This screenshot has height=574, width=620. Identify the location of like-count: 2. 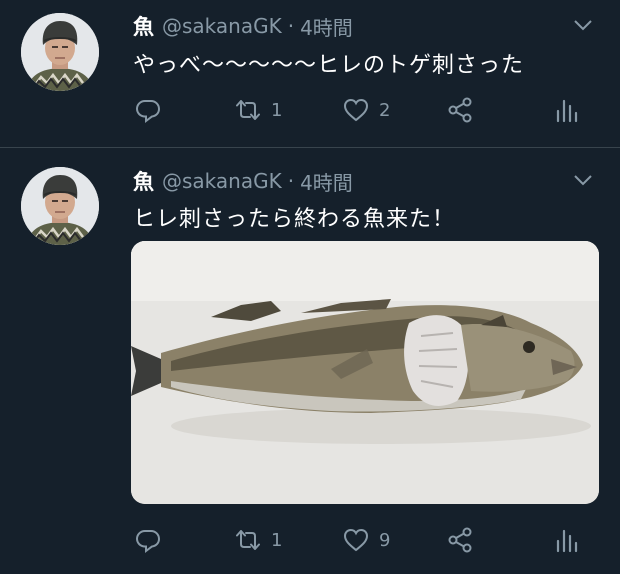
(385, 110).